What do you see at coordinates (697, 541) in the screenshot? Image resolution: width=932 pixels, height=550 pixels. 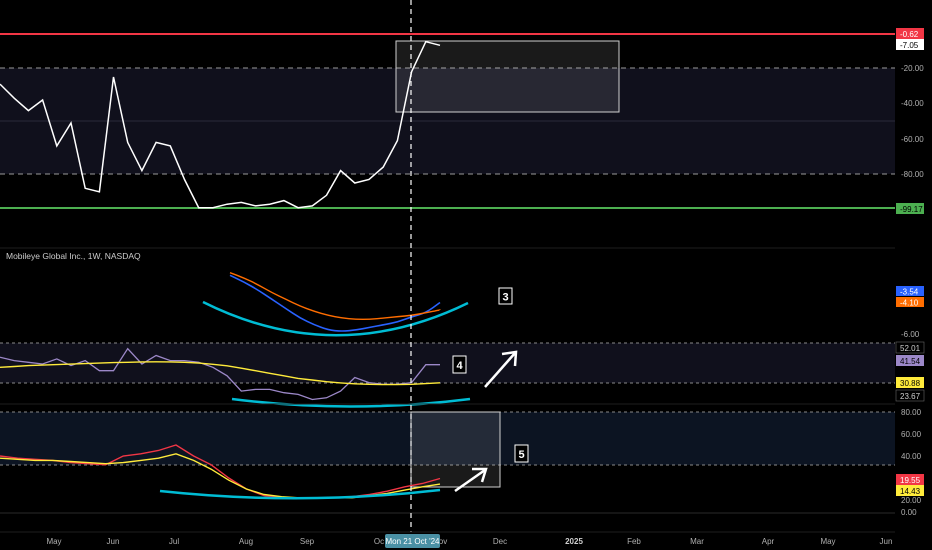 I see `time-axis-label: Mar` at bounding box center [697, 541].